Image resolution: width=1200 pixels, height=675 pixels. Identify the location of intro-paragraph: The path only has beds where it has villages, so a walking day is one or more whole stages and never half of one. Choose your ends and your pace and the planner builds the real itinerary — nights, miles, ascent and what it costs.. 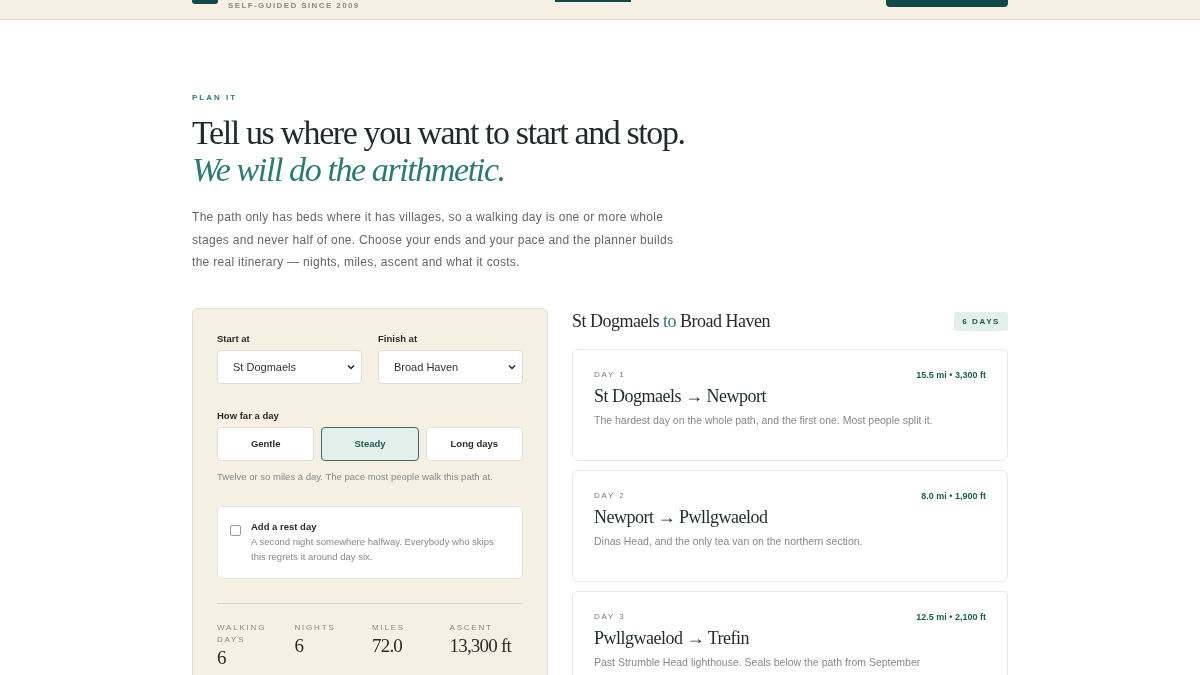
(433, 240).